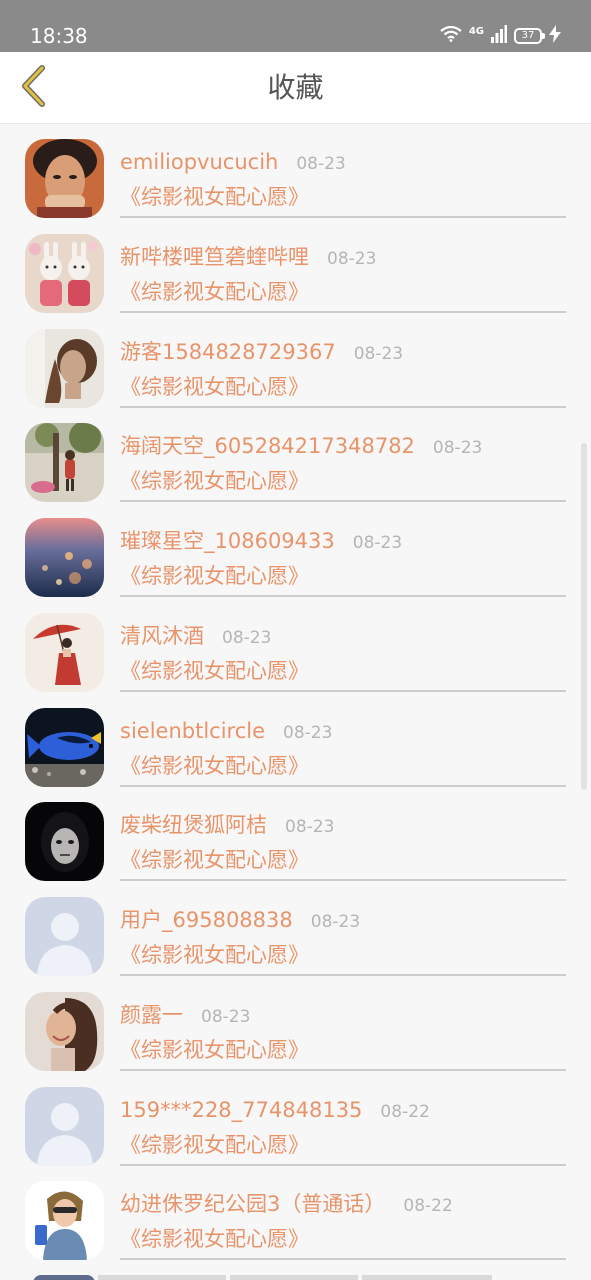 Image resolution: width=591 pixels, height=1280 pixels. I want to click on user-name: 璀璨星空_108609433, so click(227, 541).